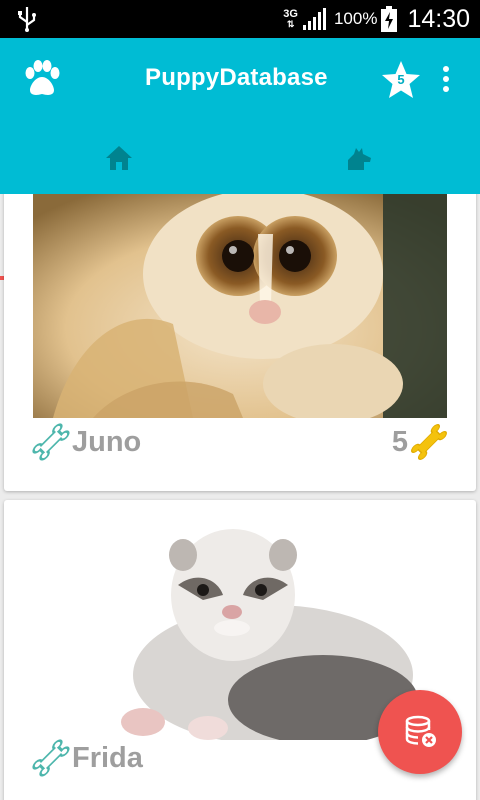 The width and height of the screenshot is (480, 800). I want to click on paw-icon, so click(42, 79).